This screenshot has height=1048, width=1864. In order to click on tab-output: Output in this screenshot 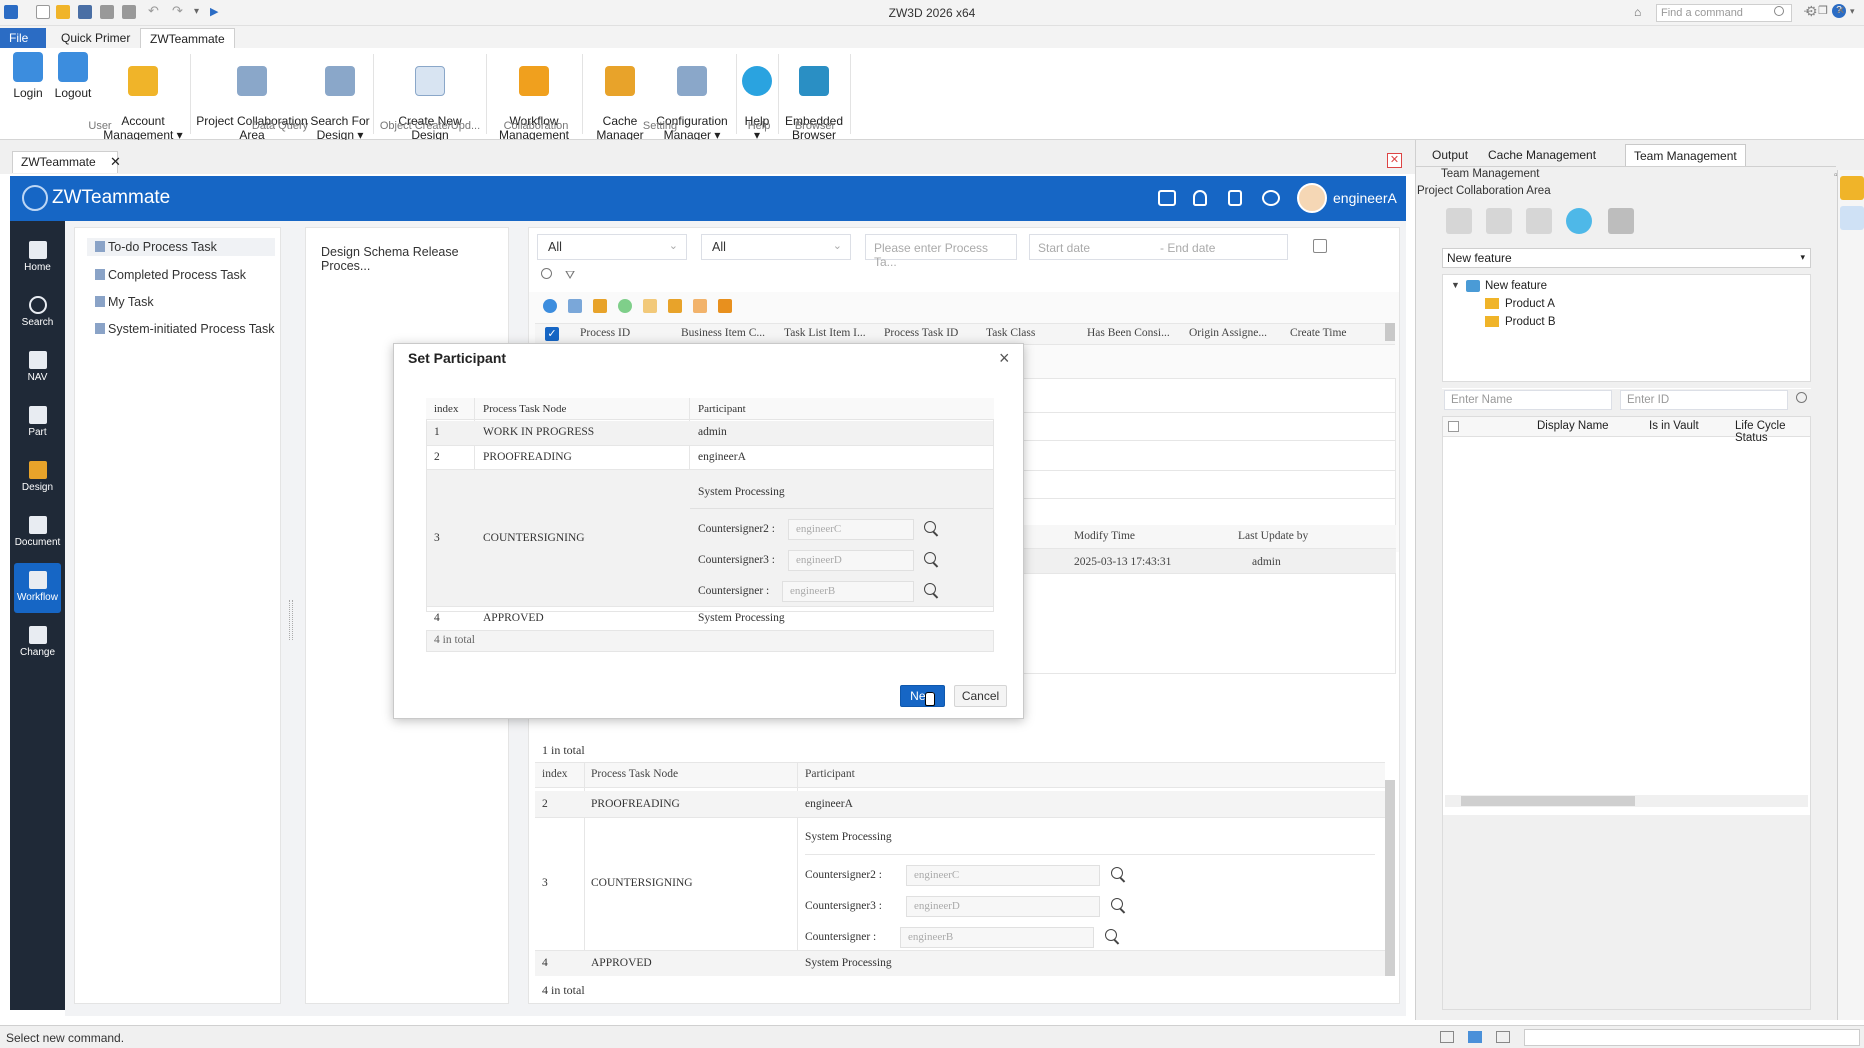, I will do `click(1450, 155)`.